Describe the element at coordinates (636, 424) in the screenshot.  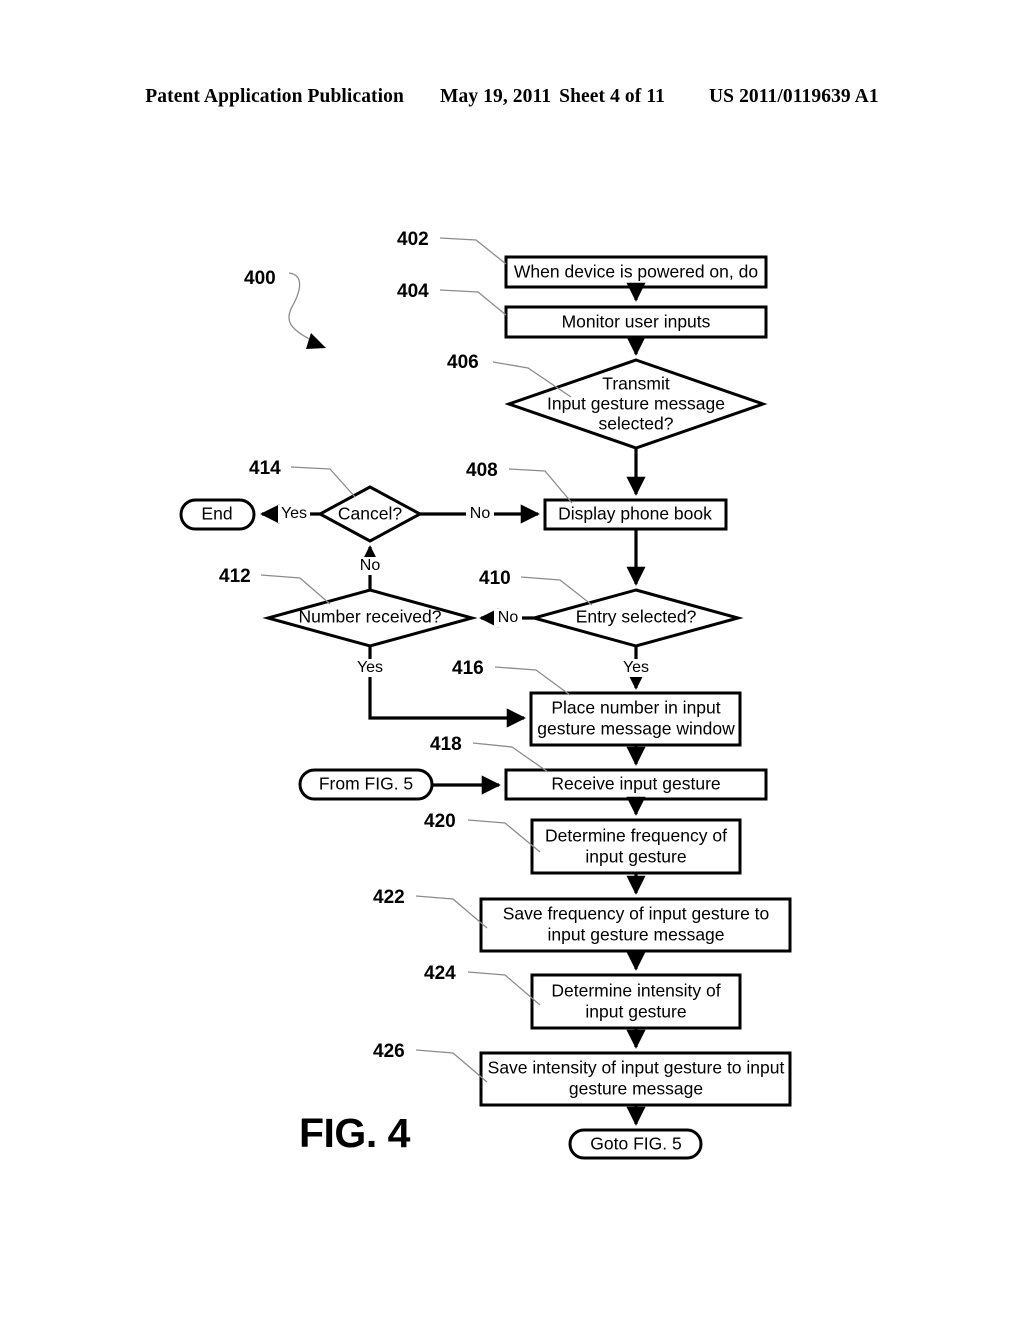
I see `node-406-label-line3: selected?` at that location.